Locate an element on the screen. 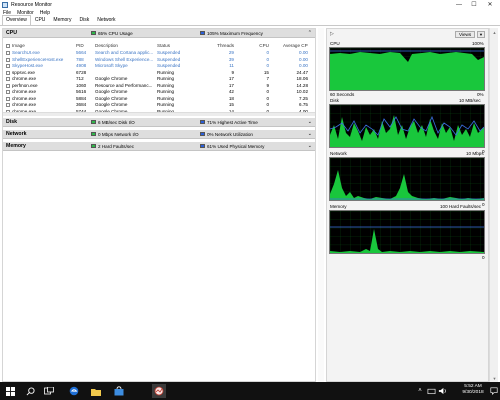  column-header-description: Description is located at coordinates (125, 45).